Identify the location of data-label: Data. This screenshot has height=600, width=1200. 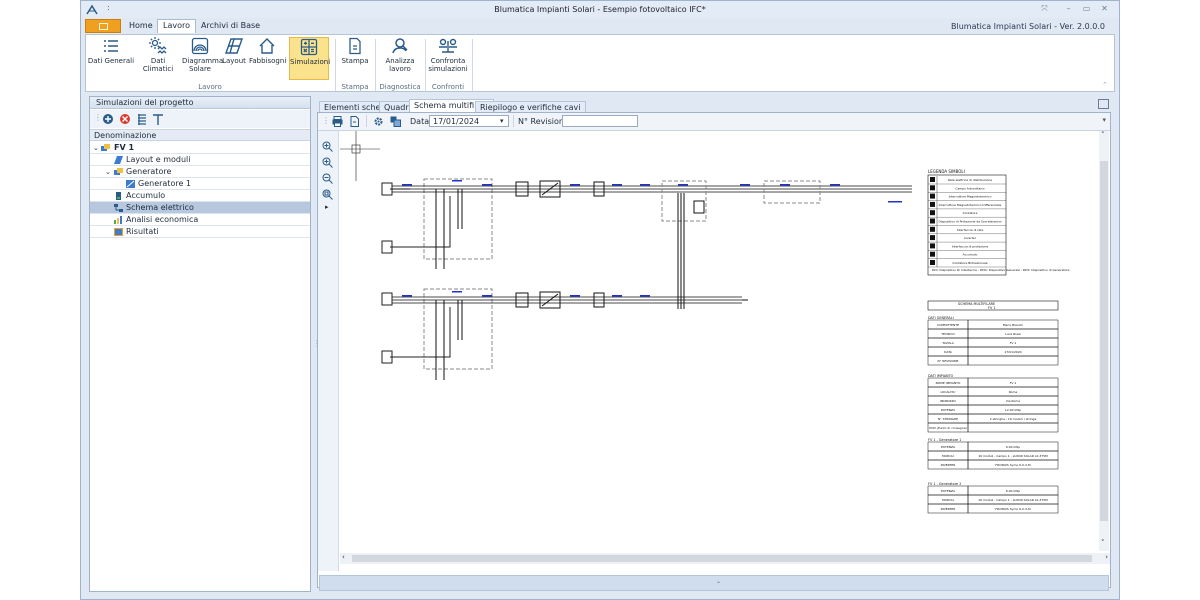
(420, 121).